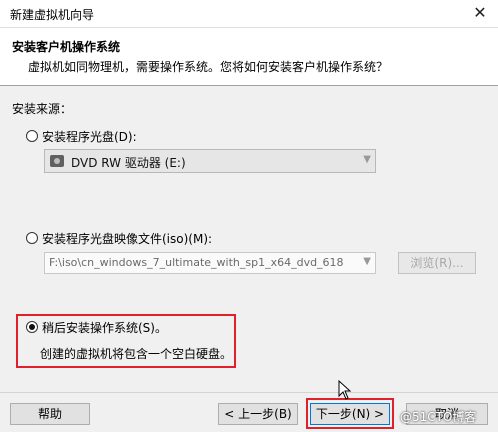 Image resolution: width=498 pixels, height=432 pixels. What do you see at coordinates (66, 47) in the screenshot?
I see `page-title: 安装客户机操作系统` at bounding box center [66, 47].